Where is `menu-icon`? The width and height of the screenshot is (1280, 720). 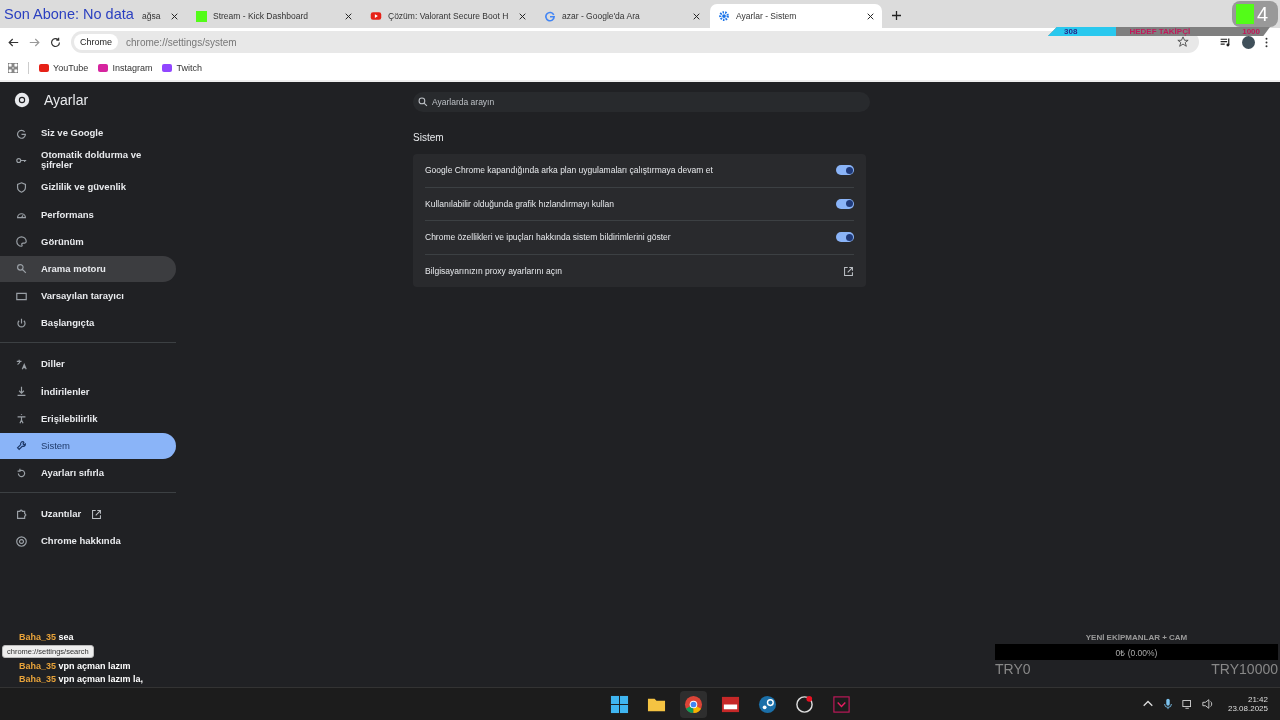
menu-icon is located at coordinates (1266, 42).